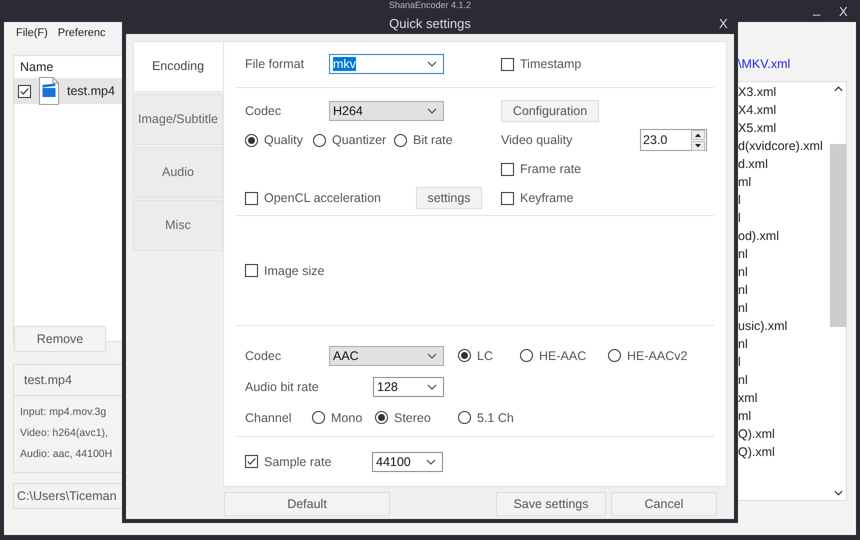 The height and width of the screenshot is (540, 860). I want to click on codec-dropdown: H264, so click(386, 111).